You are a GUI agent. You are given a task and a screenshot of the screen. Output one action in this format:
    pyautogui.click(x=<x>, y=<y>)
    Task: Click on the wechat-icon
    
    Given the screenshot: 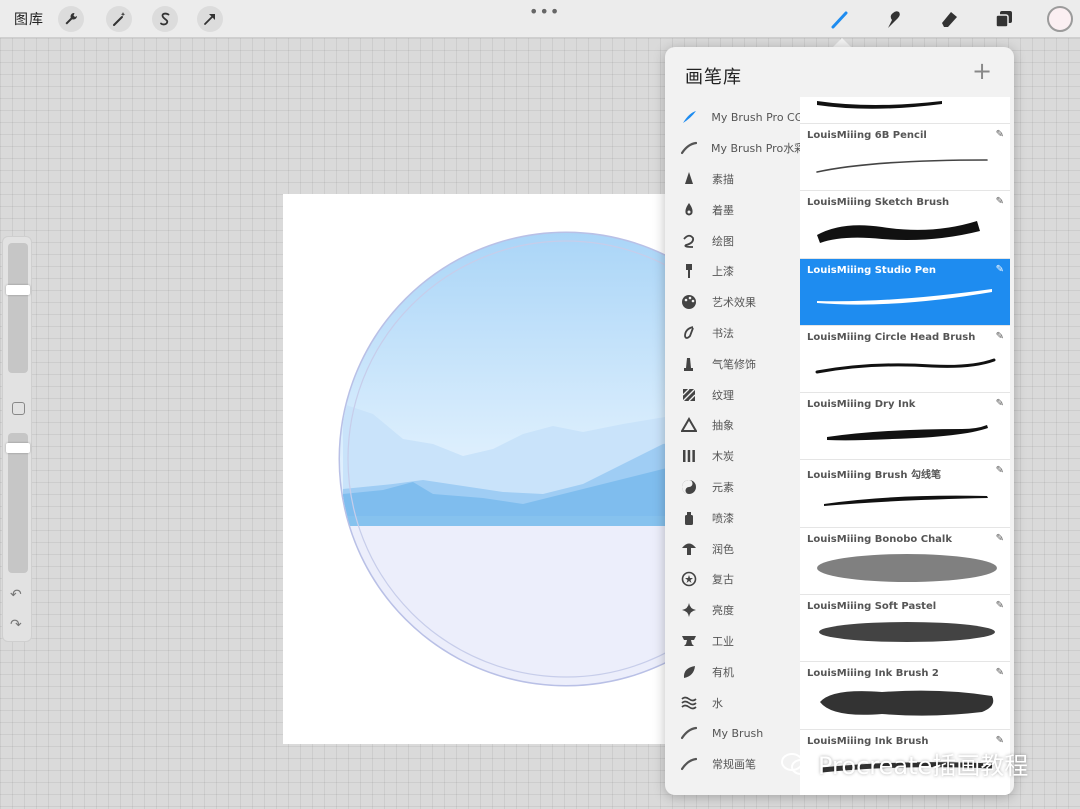 What is the action you would take?
    pyautogui.click(x=796, y=763)
    